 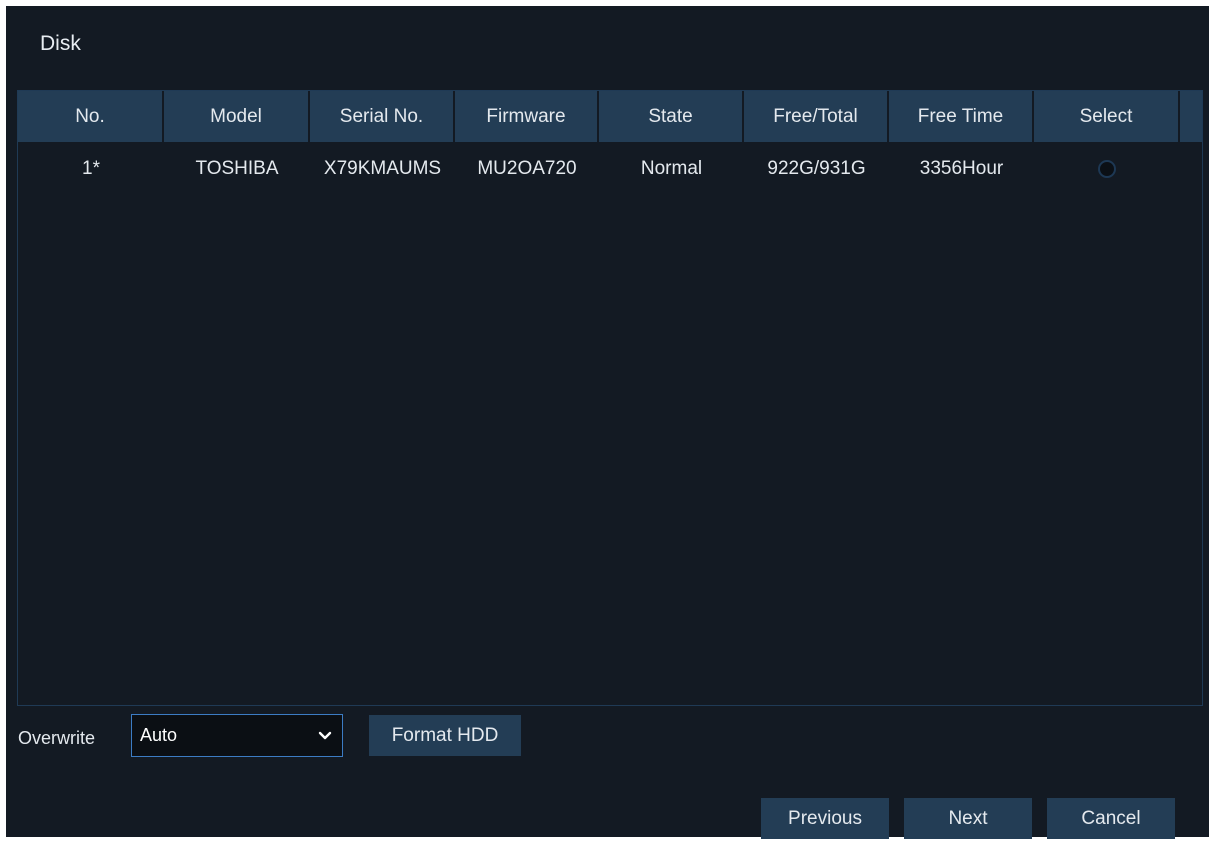 I want to click on cell-model: TOSHIBA, so click(x=237, y=168).